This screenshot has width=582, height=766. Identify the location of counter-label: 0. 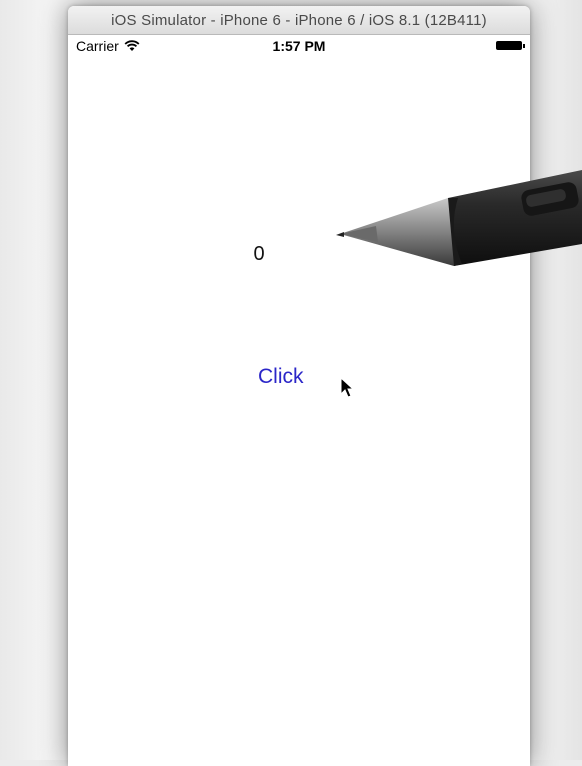
(259, 254).